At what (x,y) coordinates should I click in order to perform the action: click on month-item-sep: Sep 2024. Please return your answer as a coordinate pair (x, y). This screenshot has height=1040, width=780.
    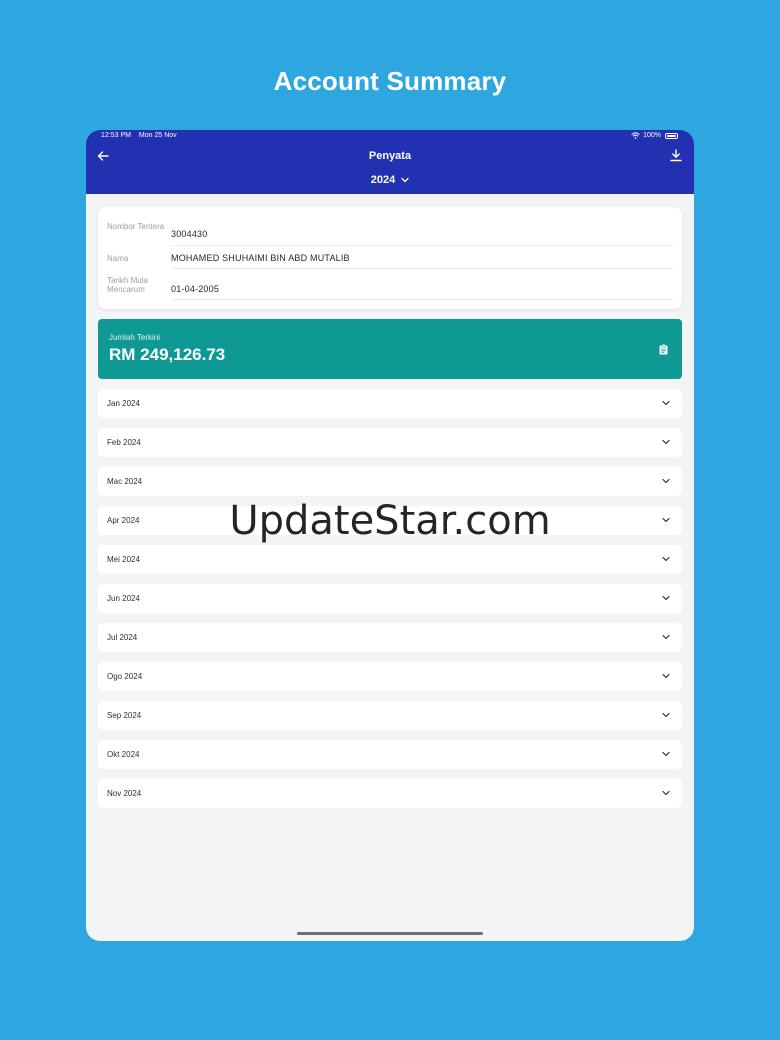
    Looking at the image, I should click on (390, 715).